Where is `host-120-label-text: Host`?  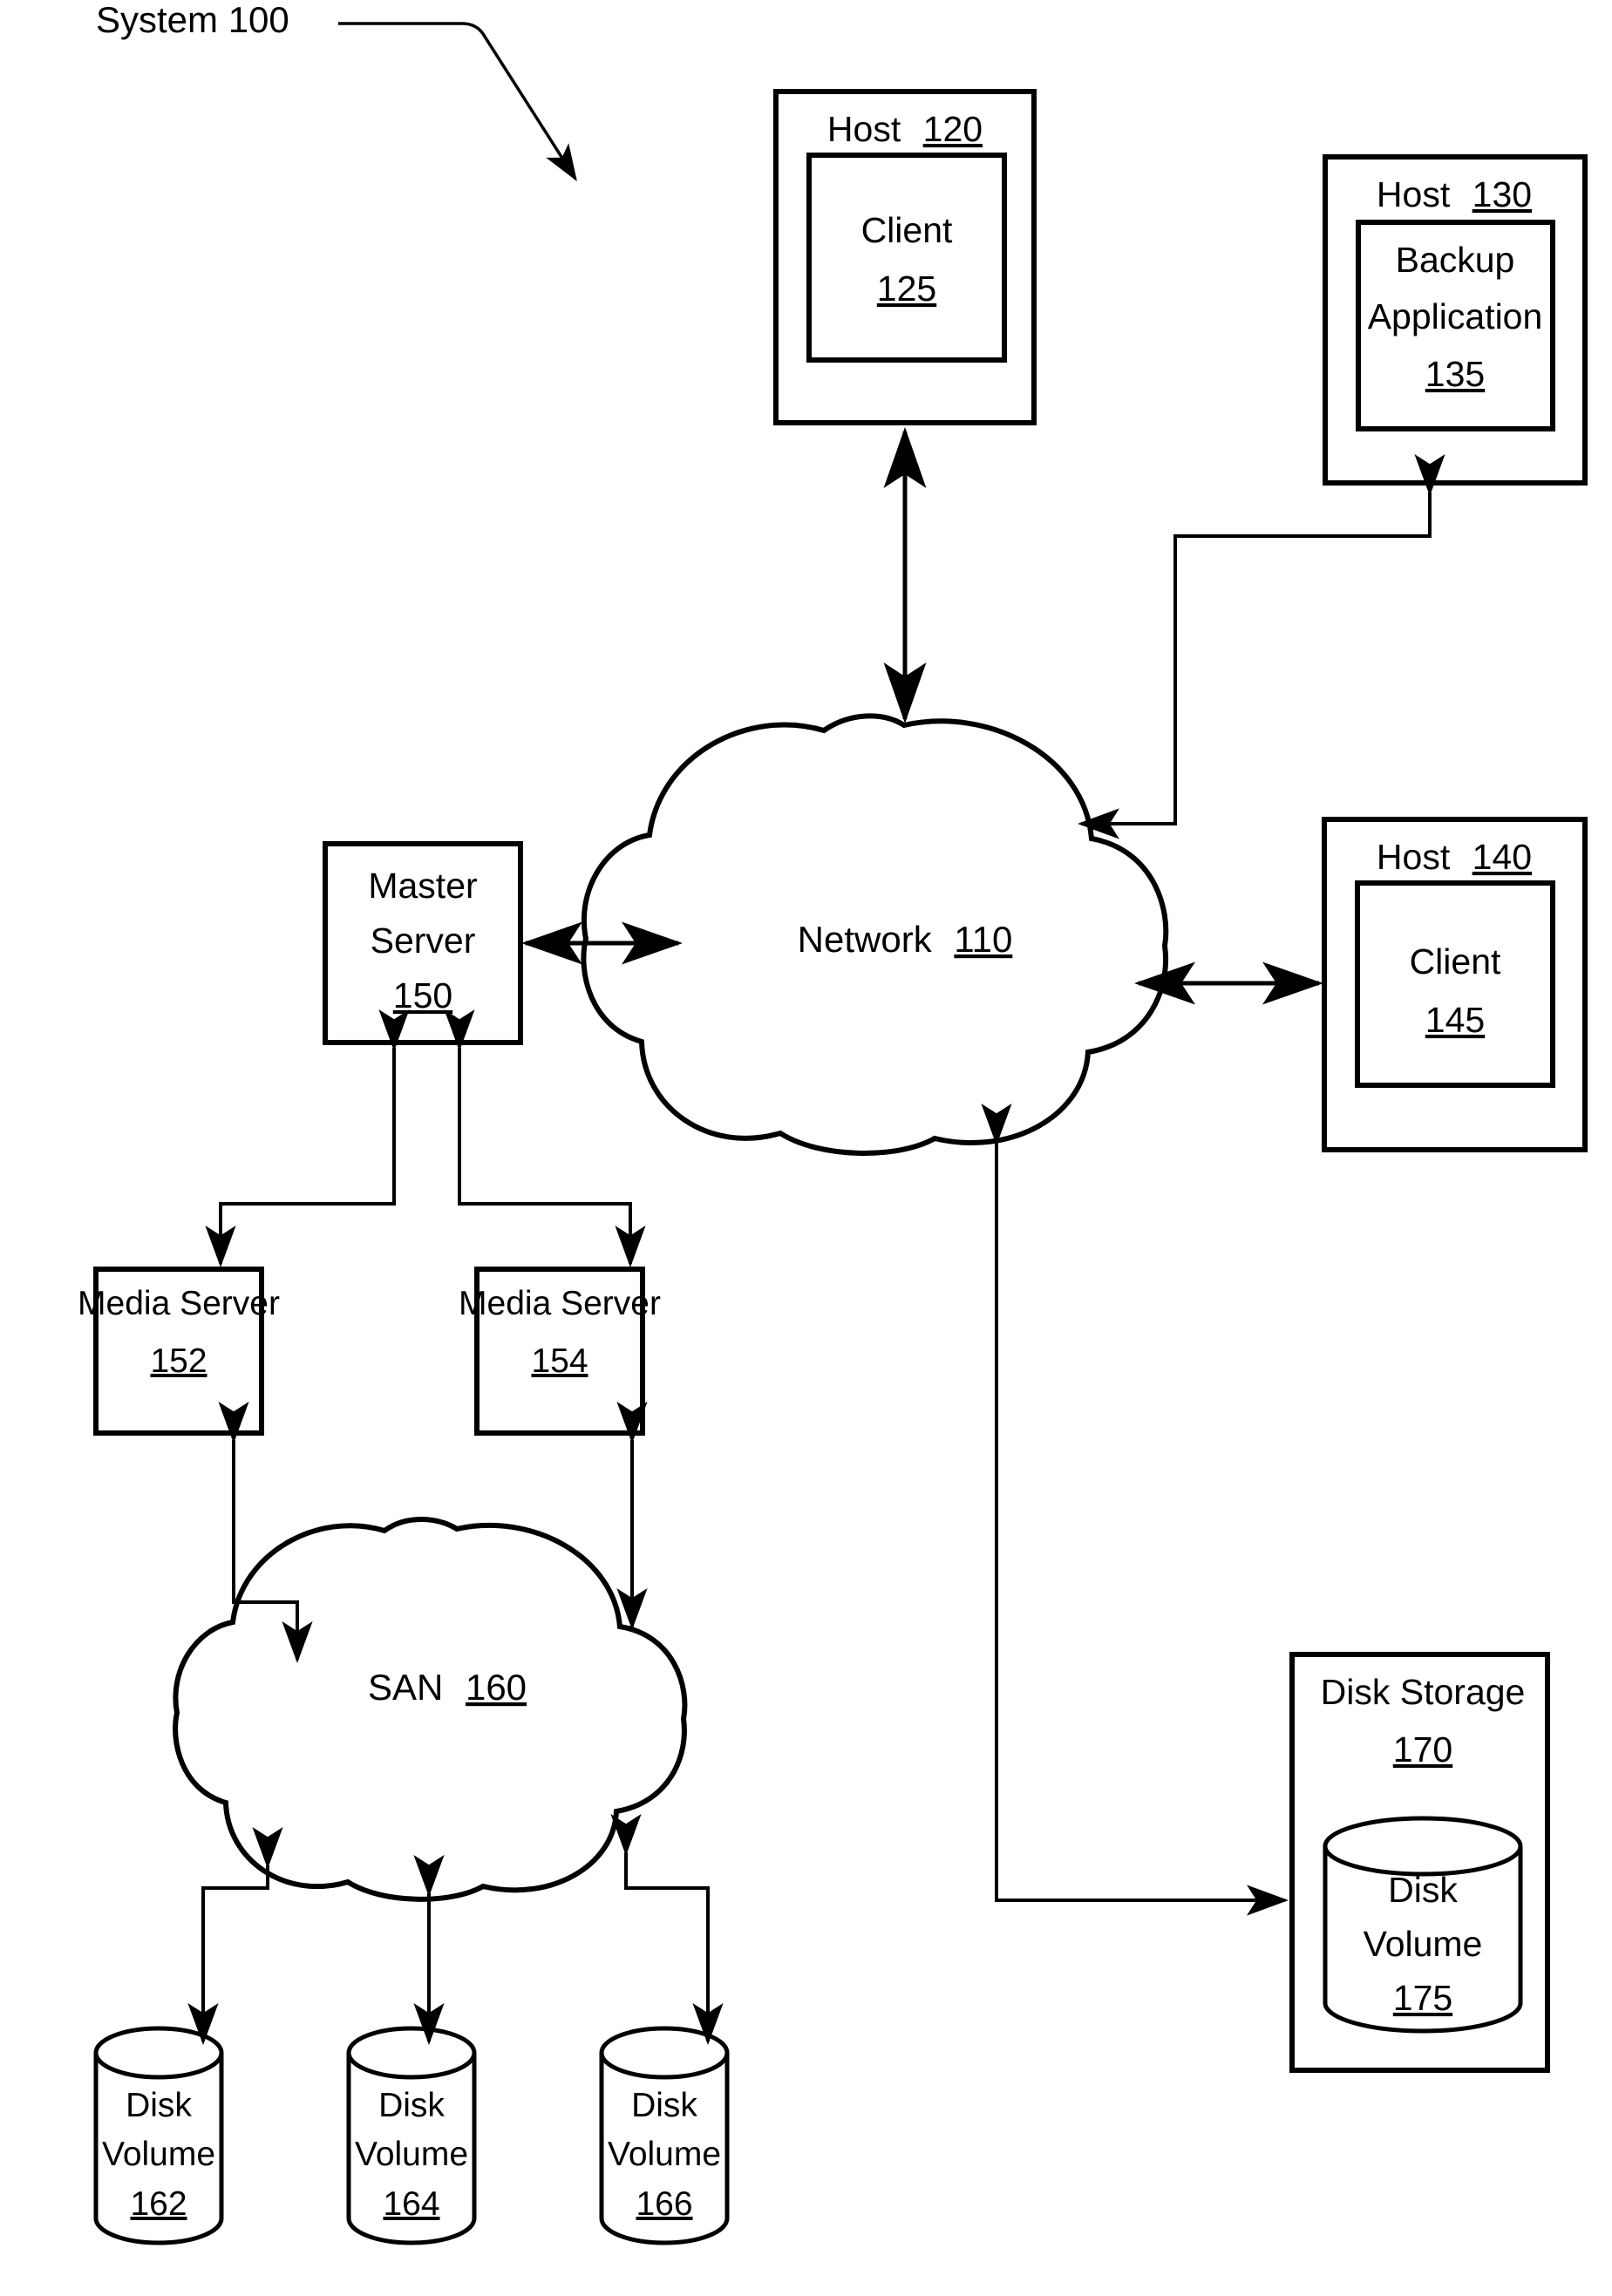
host-120-label-text: Host is located at coordinates (864, 129).